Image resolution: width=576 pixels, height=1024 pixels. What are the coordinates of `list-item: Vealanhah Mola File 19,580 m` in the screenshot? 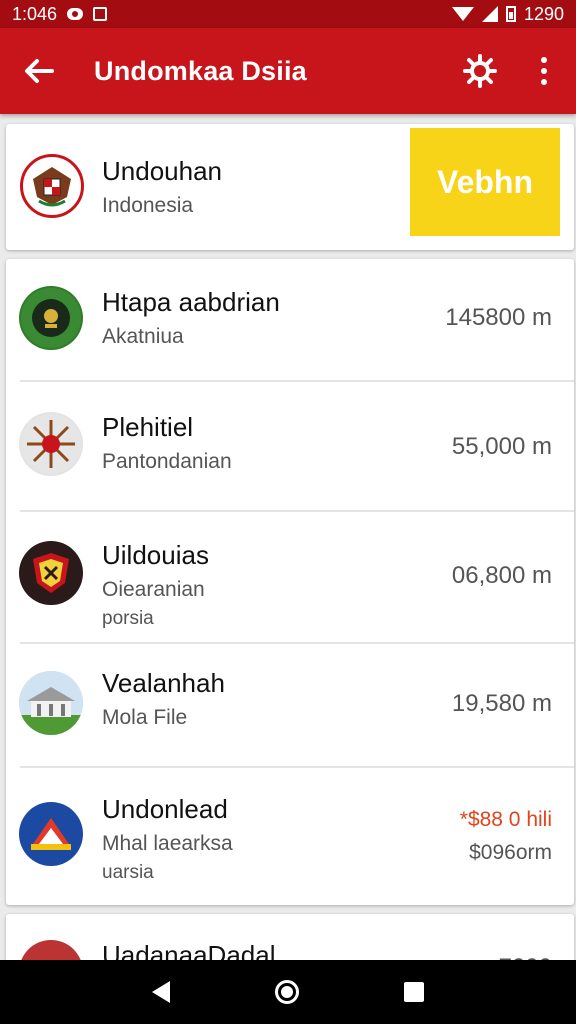 It's located at (290, 705).